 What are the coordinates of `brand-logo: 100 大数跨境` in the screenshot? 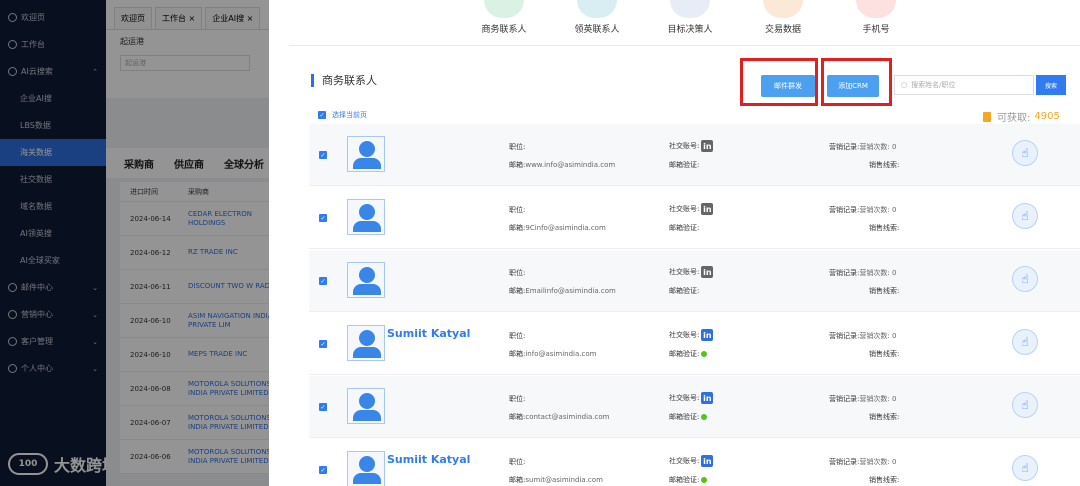 It's located at (63, 464).